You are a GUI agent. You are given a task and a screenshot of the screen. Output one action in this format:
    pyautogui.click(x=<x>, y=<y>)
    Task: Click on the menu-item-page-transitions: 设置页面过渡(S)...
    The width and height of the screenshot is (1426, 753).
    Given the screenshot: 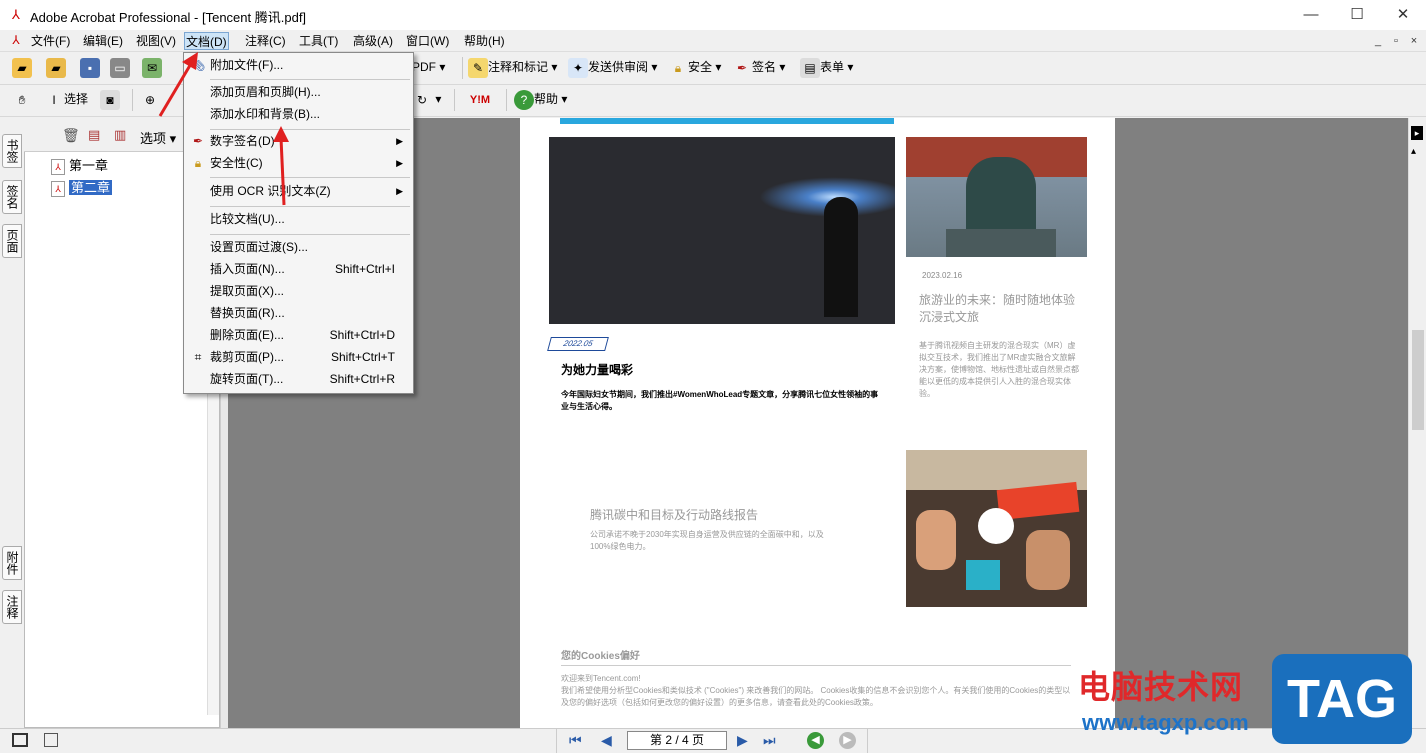 What is the action you would take?
    pyautogui.click(x=298, y=247)
    